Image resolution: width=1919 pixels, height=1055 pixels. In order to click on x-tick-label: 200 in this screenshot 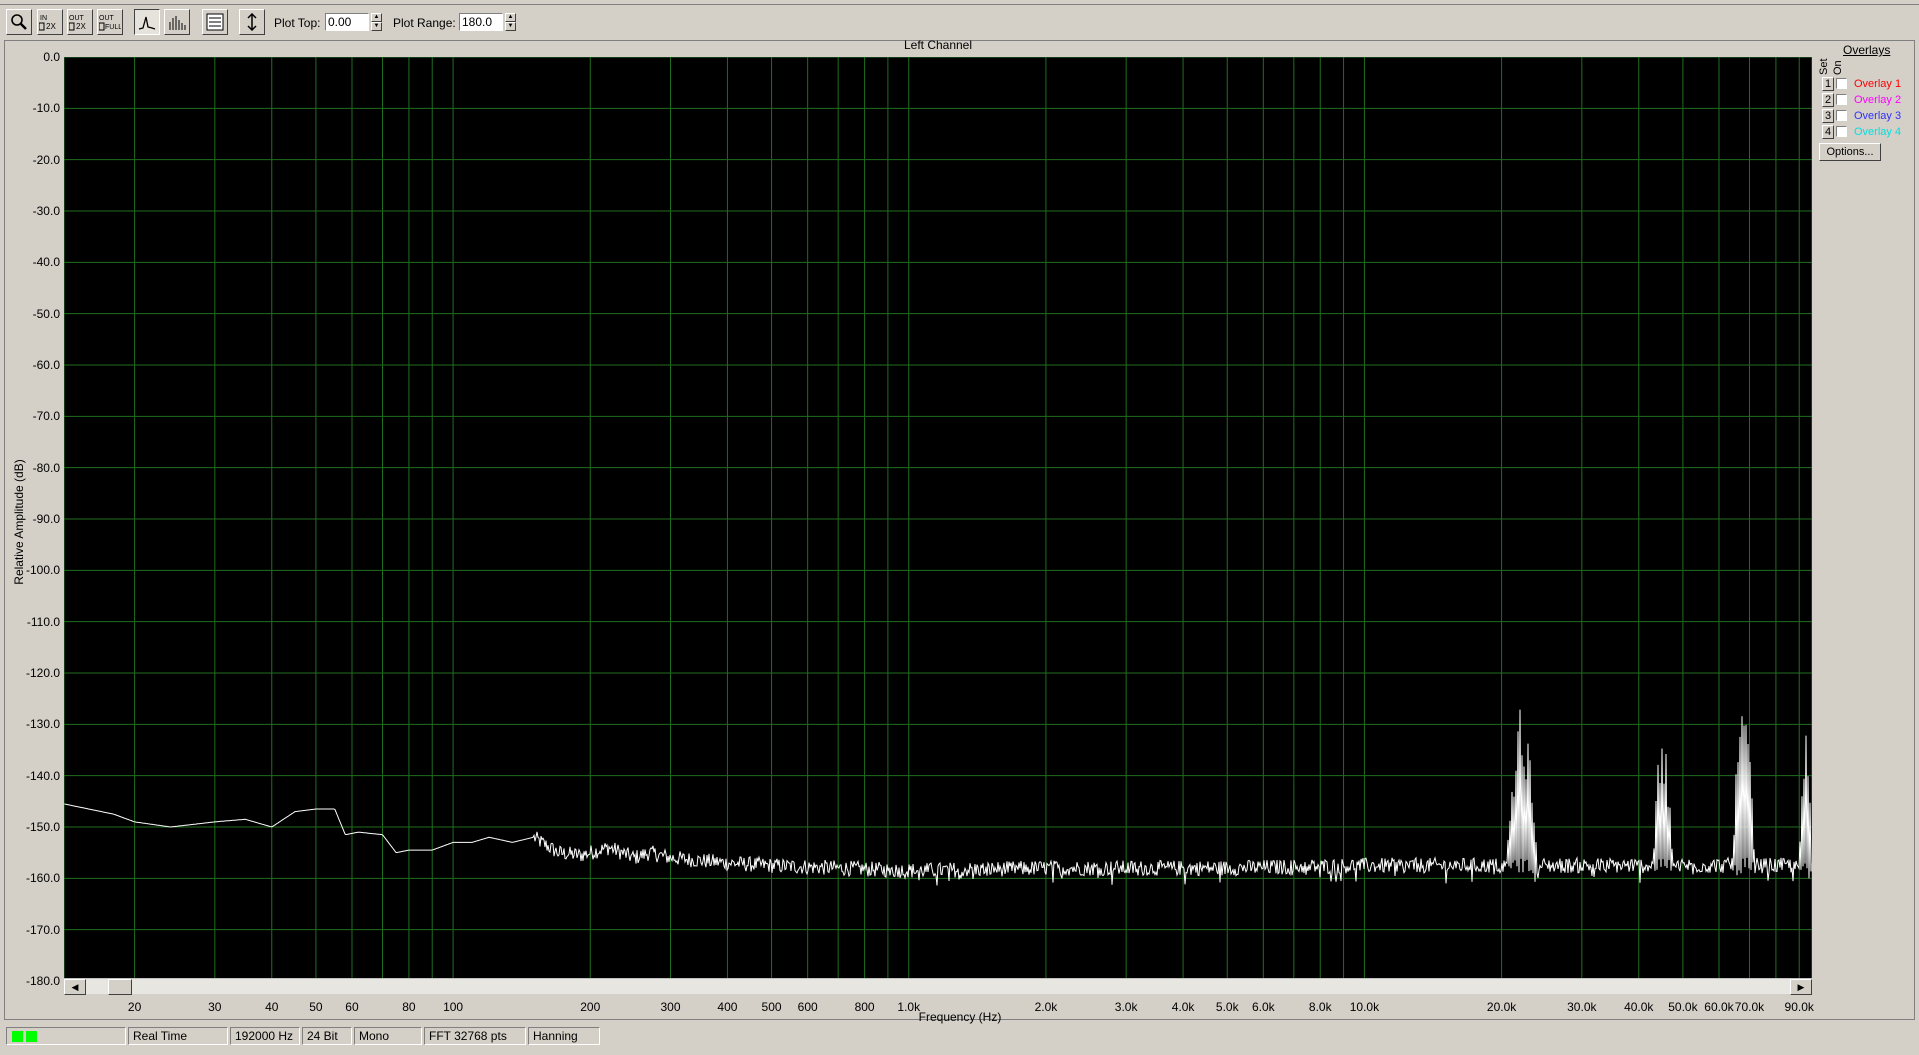, I will do `click(590, 1007)`.